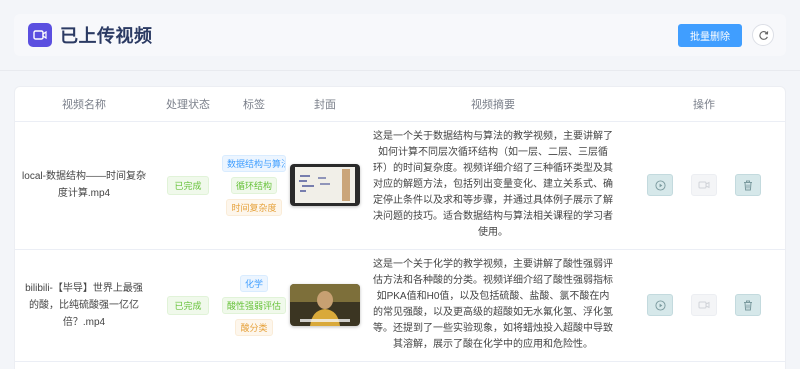  Describe the element at coordinates (254, 104) in the screenshot. I see `column-header-tags: 标签` at that location.